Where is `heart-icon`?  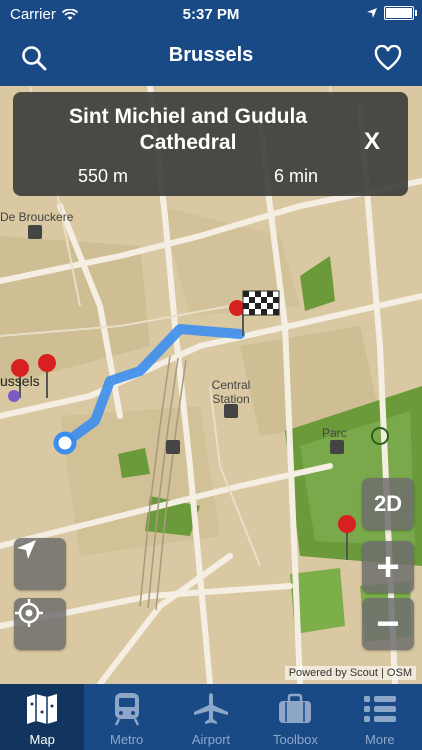
heart-icon is located at coordinates (388, 58).